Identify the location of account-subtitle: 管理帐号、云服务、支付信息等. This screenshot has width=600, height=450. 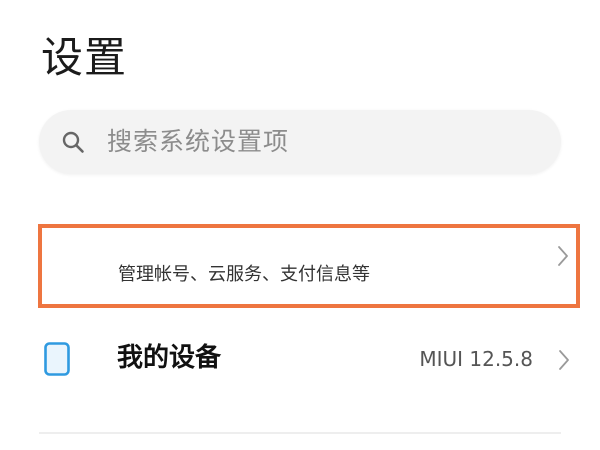
(244, 274).